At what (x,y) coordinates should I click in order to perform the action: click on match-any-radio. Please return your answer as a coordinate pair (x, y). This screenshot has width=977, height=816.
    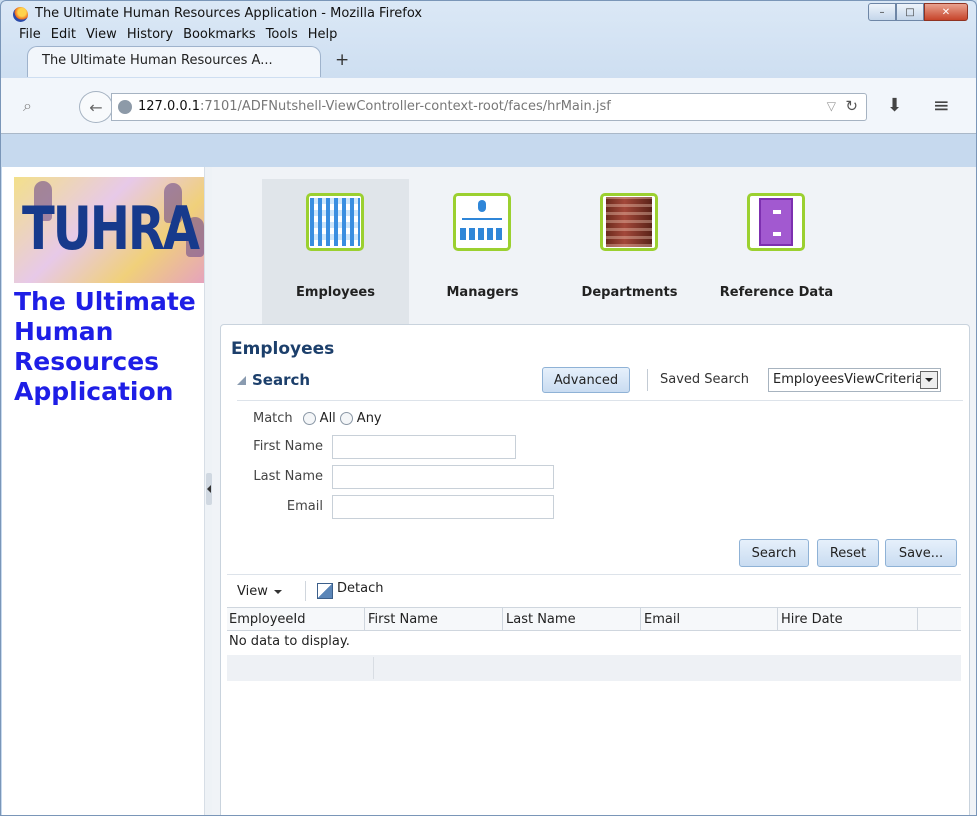
    Looking at the image, I should click on (346, 418).